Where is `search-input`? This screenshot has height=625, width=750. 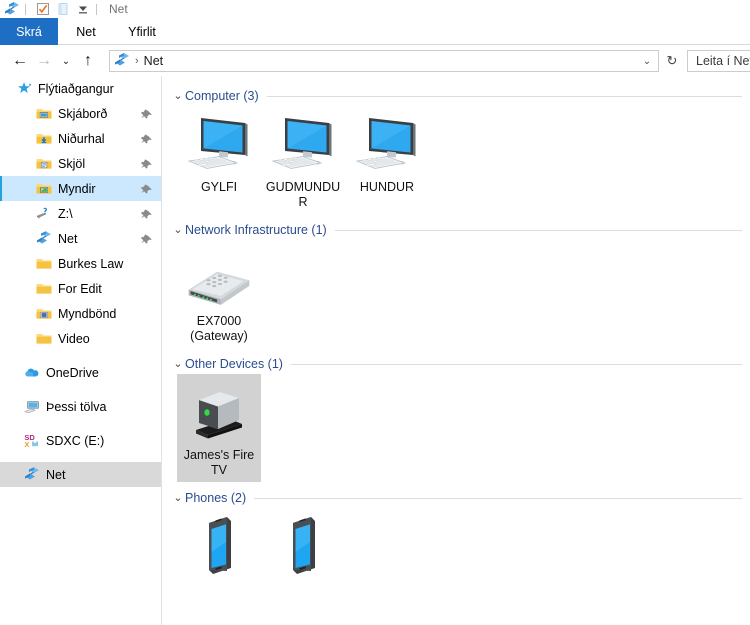
search-input is located at coordinates (718, 61).